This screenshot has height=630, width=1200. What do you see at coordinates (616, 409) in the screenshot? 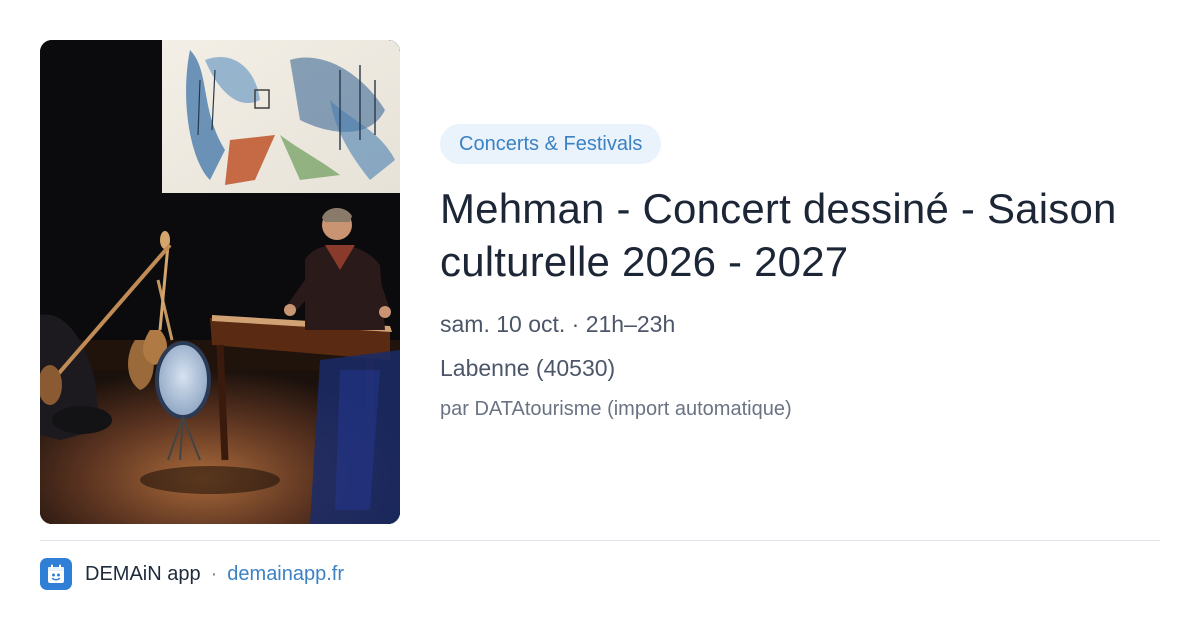
I see `event-source: par DATAtourisme (import automatique)` at bounding box center [616, 409].